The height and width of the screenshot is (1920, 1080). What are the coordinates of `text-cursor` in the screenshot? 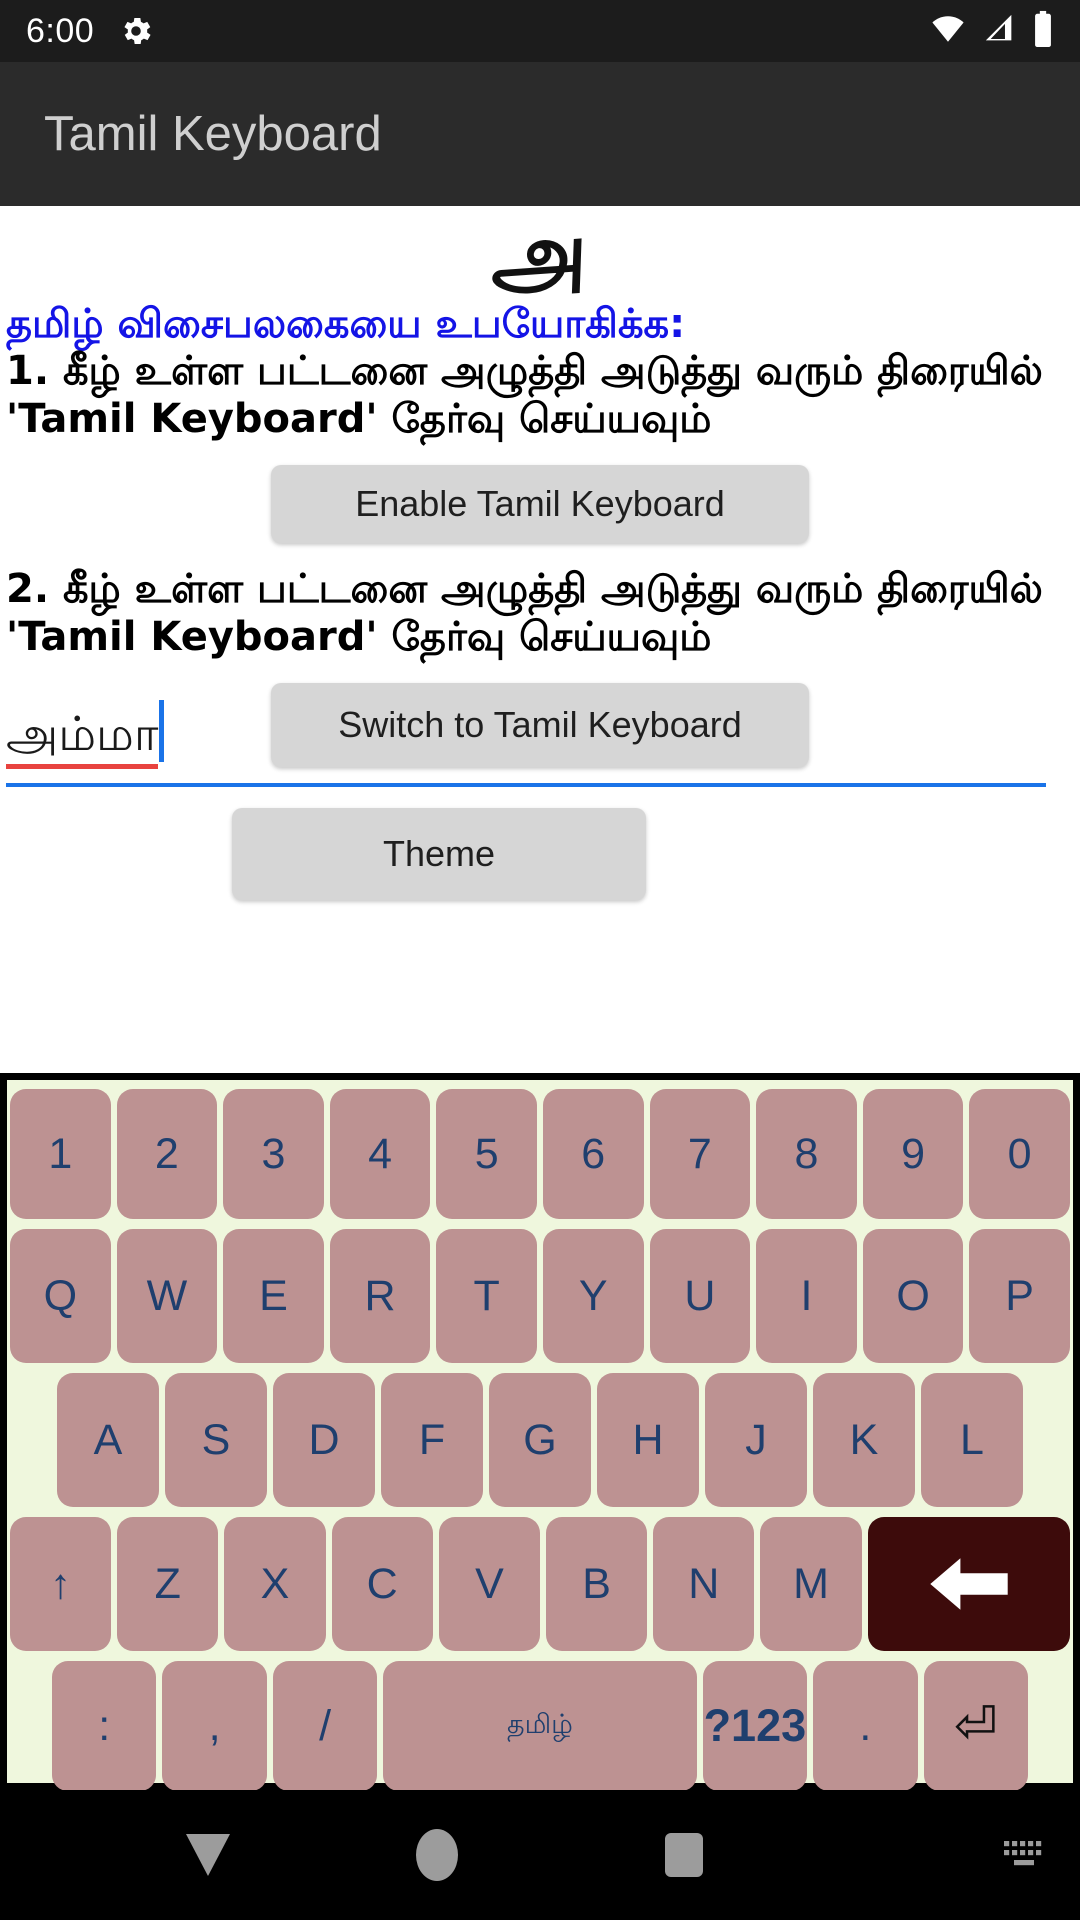 It's located at (162, 731).